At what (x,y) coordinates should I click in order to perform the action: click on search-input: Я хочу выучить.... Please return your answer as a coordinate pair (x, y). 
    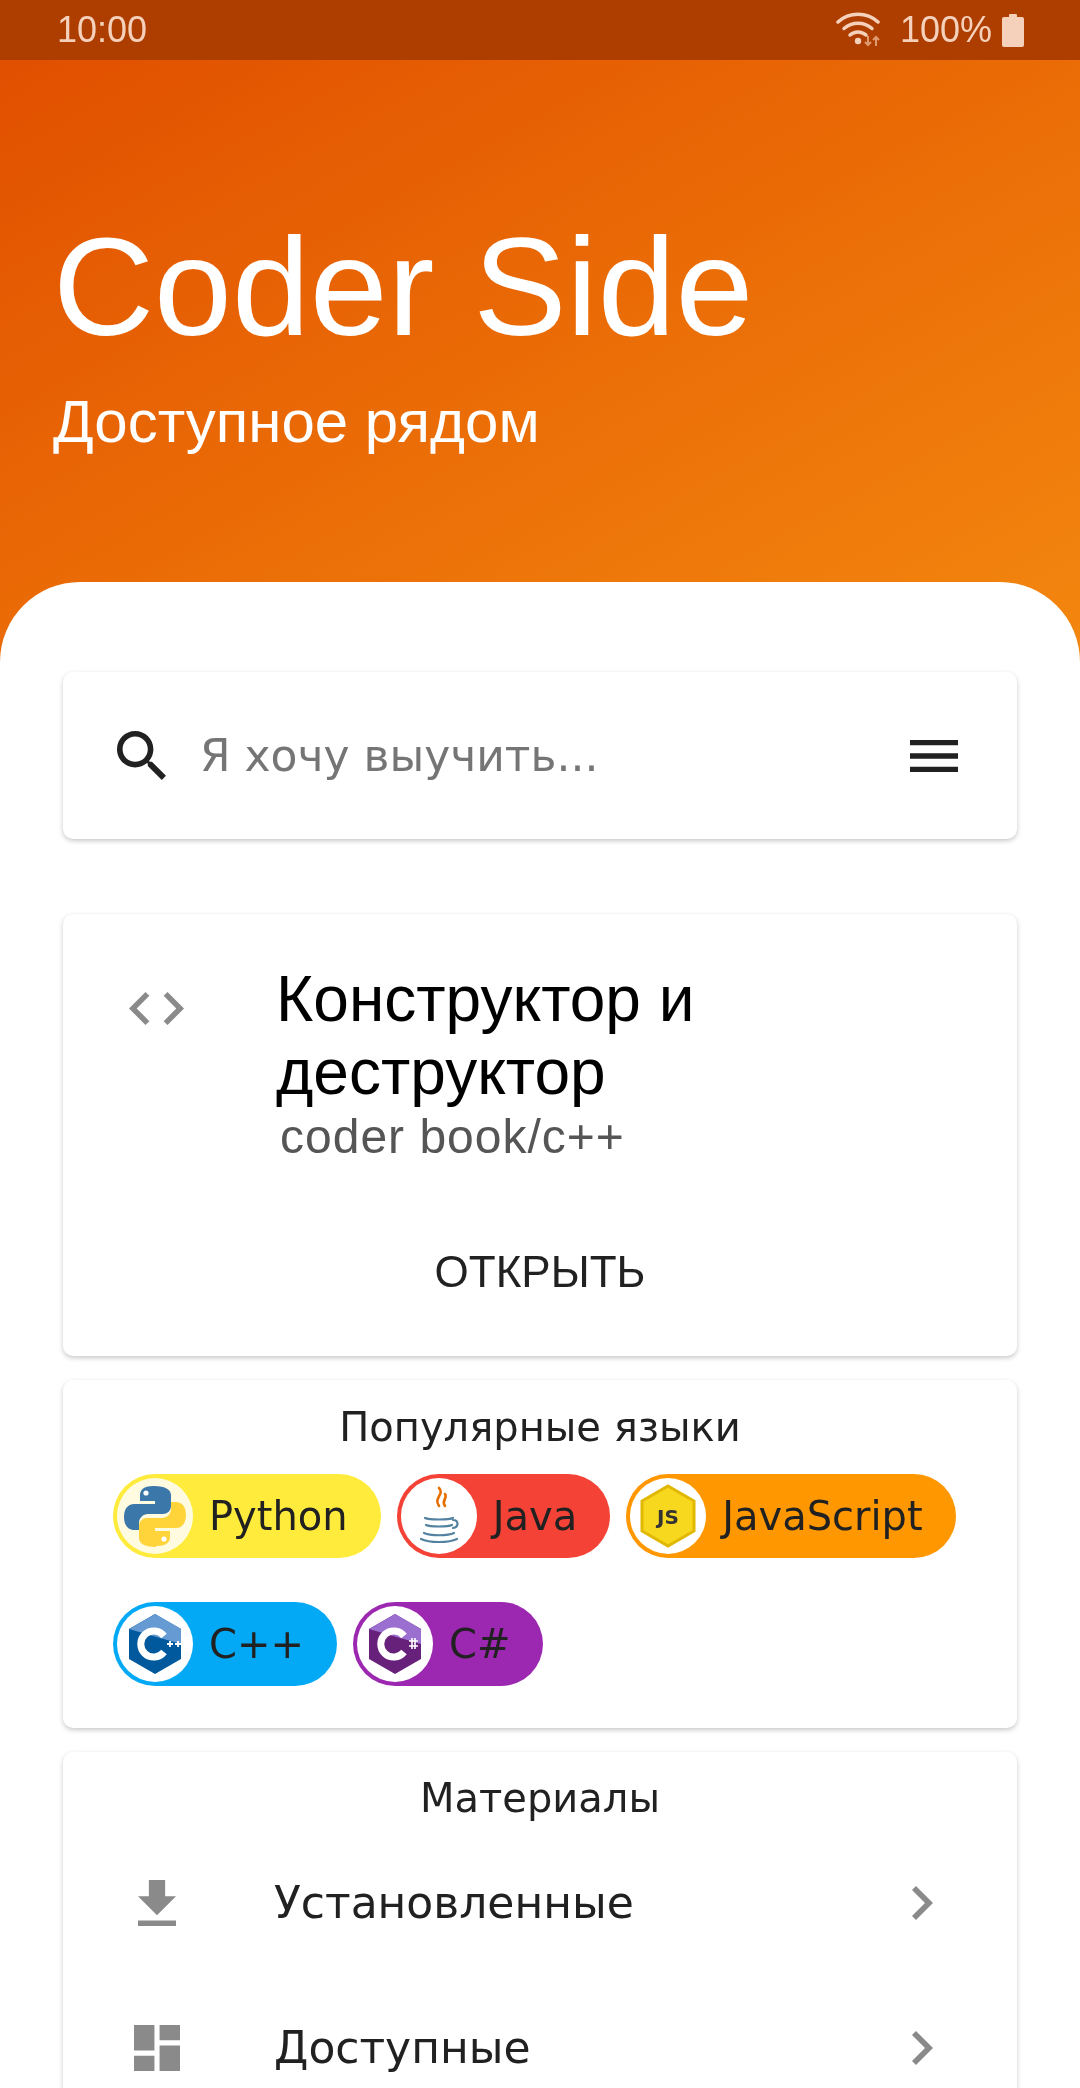
    Looking at the image, I should click on (545, 755).